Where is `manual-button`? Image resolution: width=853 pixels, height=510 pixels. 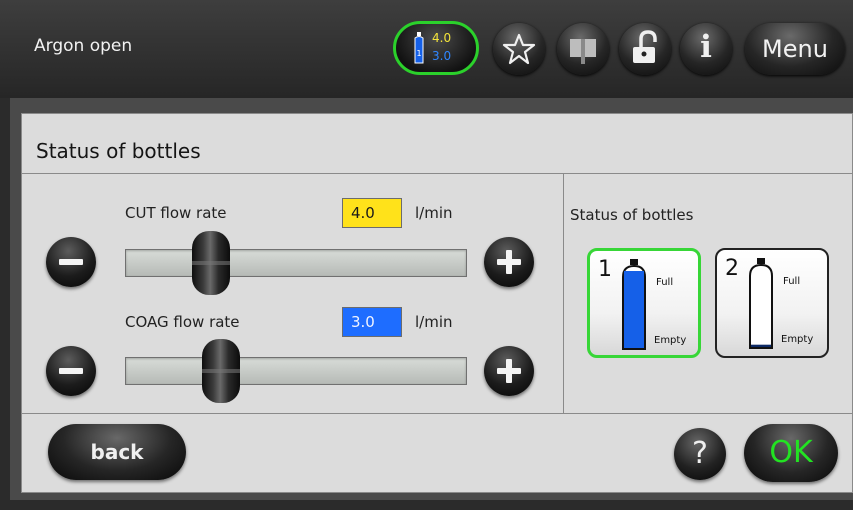
manual-button is located at coordinates (583, 49).